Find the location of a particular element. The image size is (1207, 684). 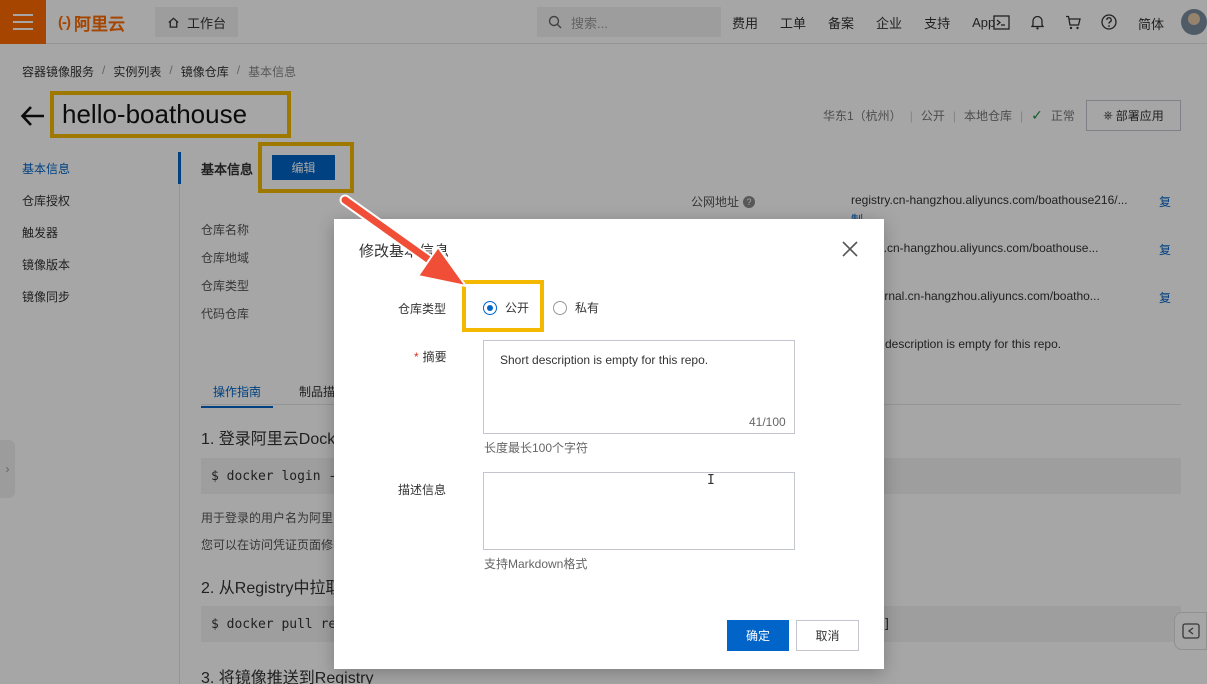

description-hint: 支持Markdown格式 is located at coordinates (535, 563).